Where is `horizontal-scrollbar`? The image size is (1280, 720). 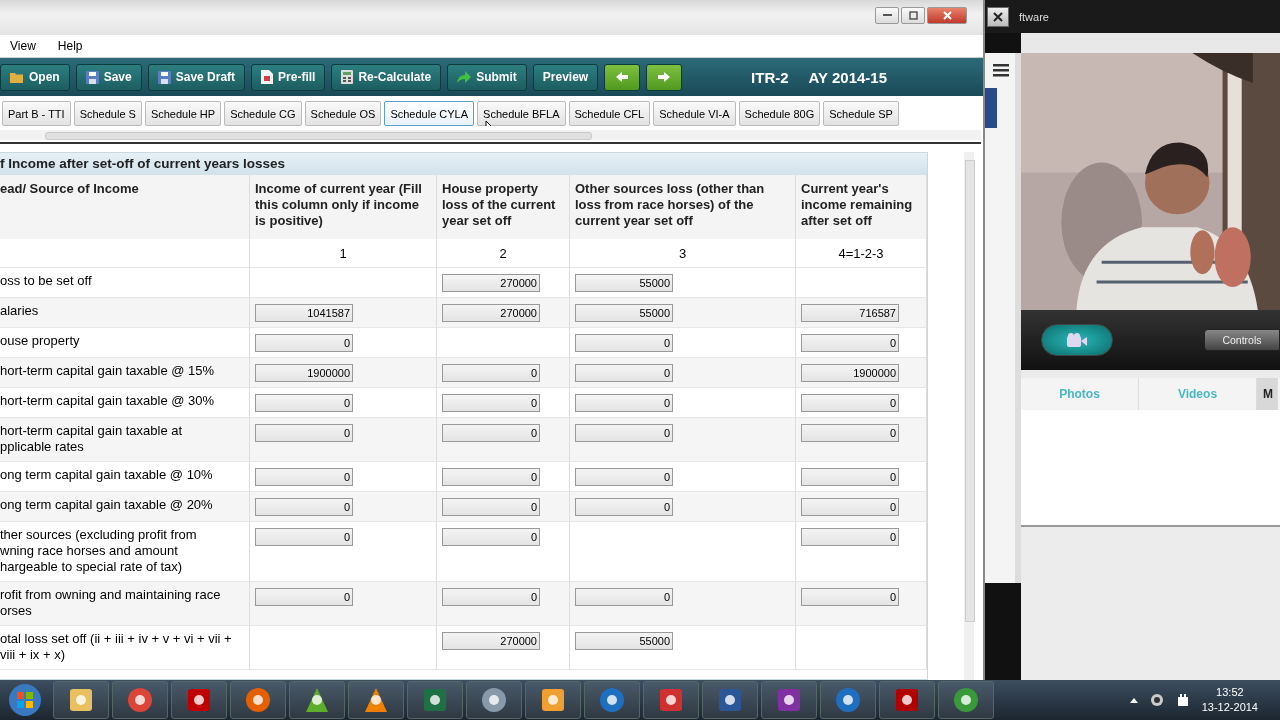
horizontal-scrollbar is located at coordinates (490, 135).